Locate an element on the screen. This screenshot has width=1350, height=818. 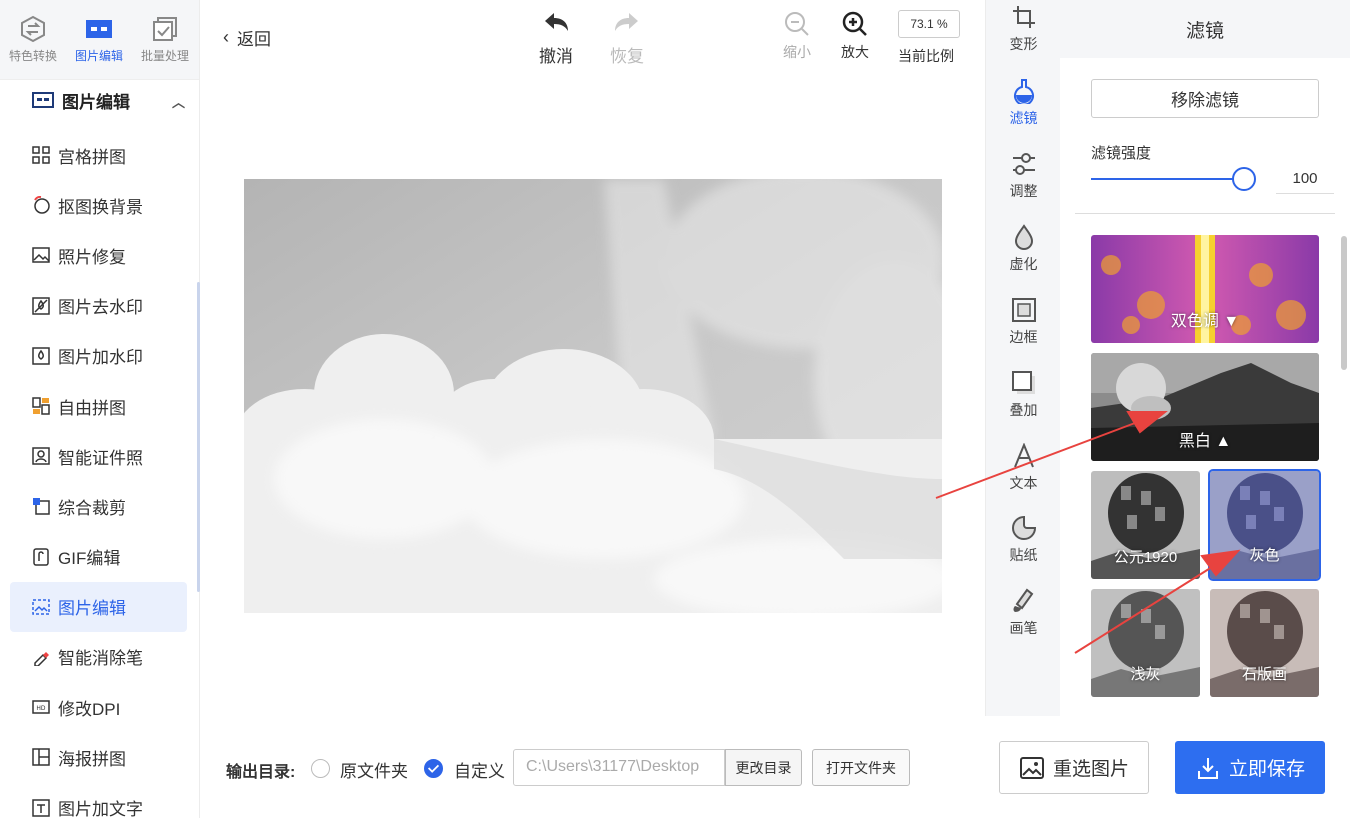
menu-item: HD 修改DPI is located at coordinates (98, 707).